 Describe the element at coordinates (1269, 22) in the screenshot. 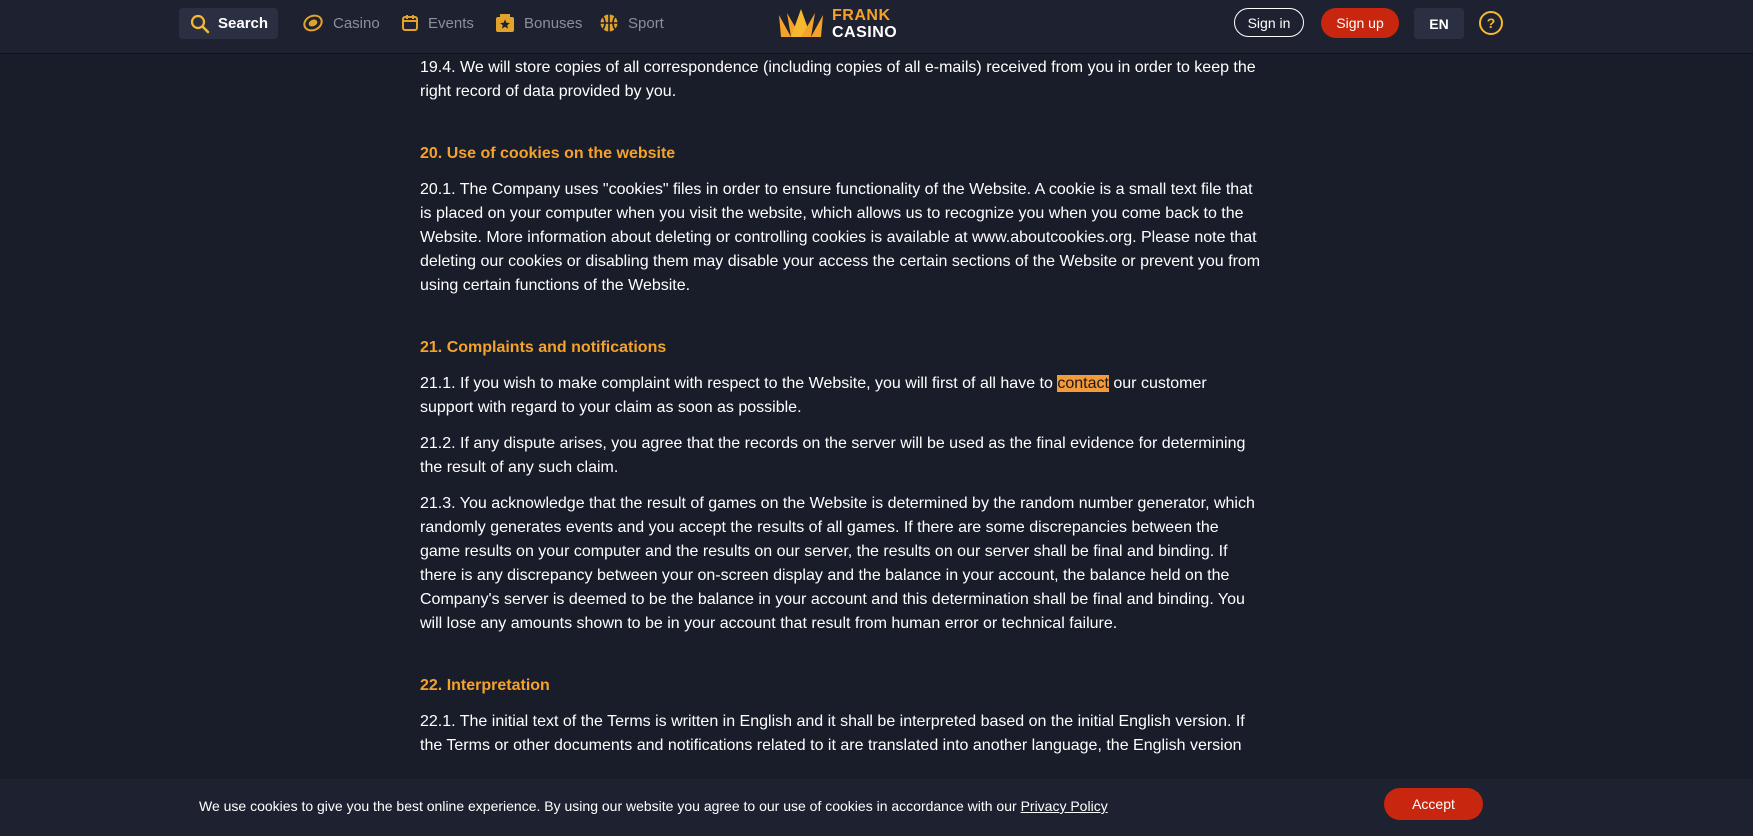

I see `sign-in-button: Sign in` at that location.